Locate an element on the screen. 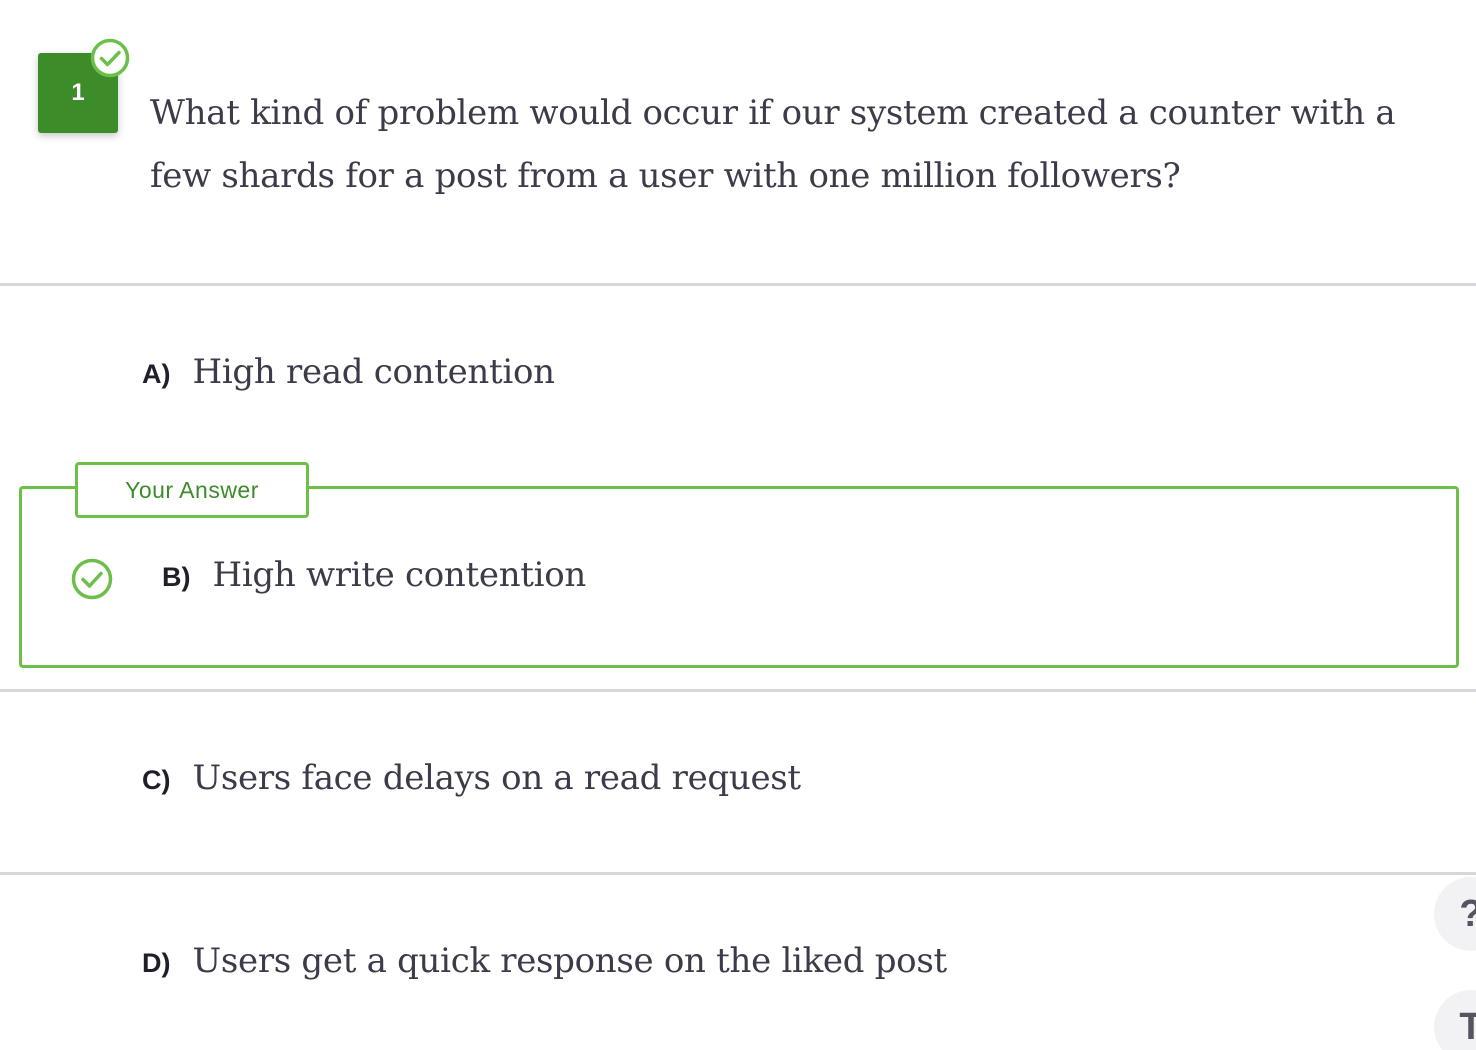  option-text: High write contention is located at coordinates (399, 575).